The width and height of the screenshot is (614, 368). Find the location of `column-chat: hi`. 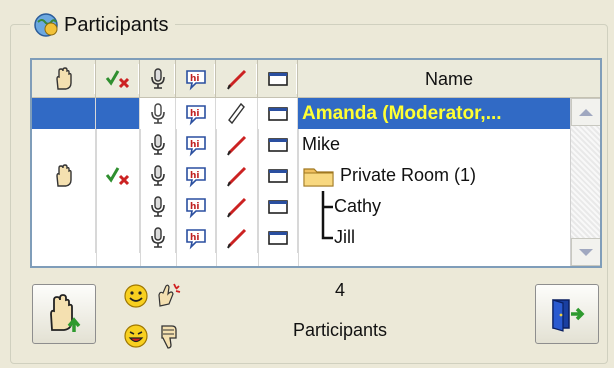

column-chat: hi is located at coordinates (196, 79).